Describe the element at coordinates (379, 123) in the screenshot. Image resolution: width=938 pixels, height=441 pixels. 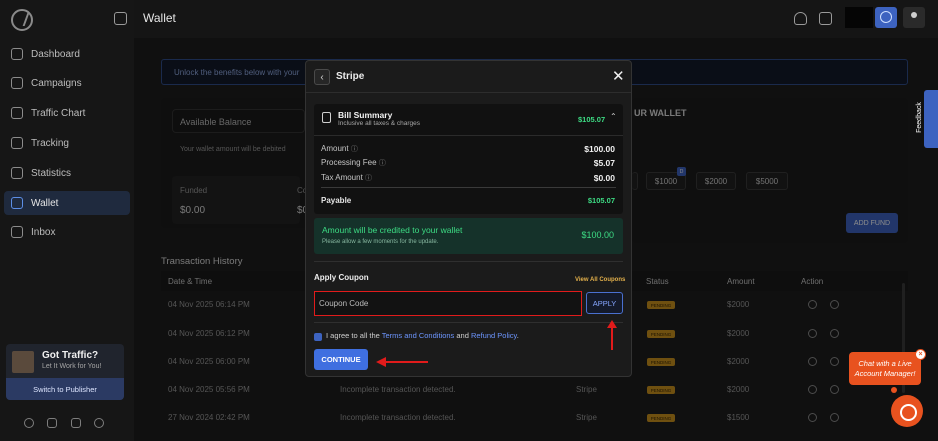
I see `bill-summary-subtitle: Inclusive all taxes & charges` at that location.